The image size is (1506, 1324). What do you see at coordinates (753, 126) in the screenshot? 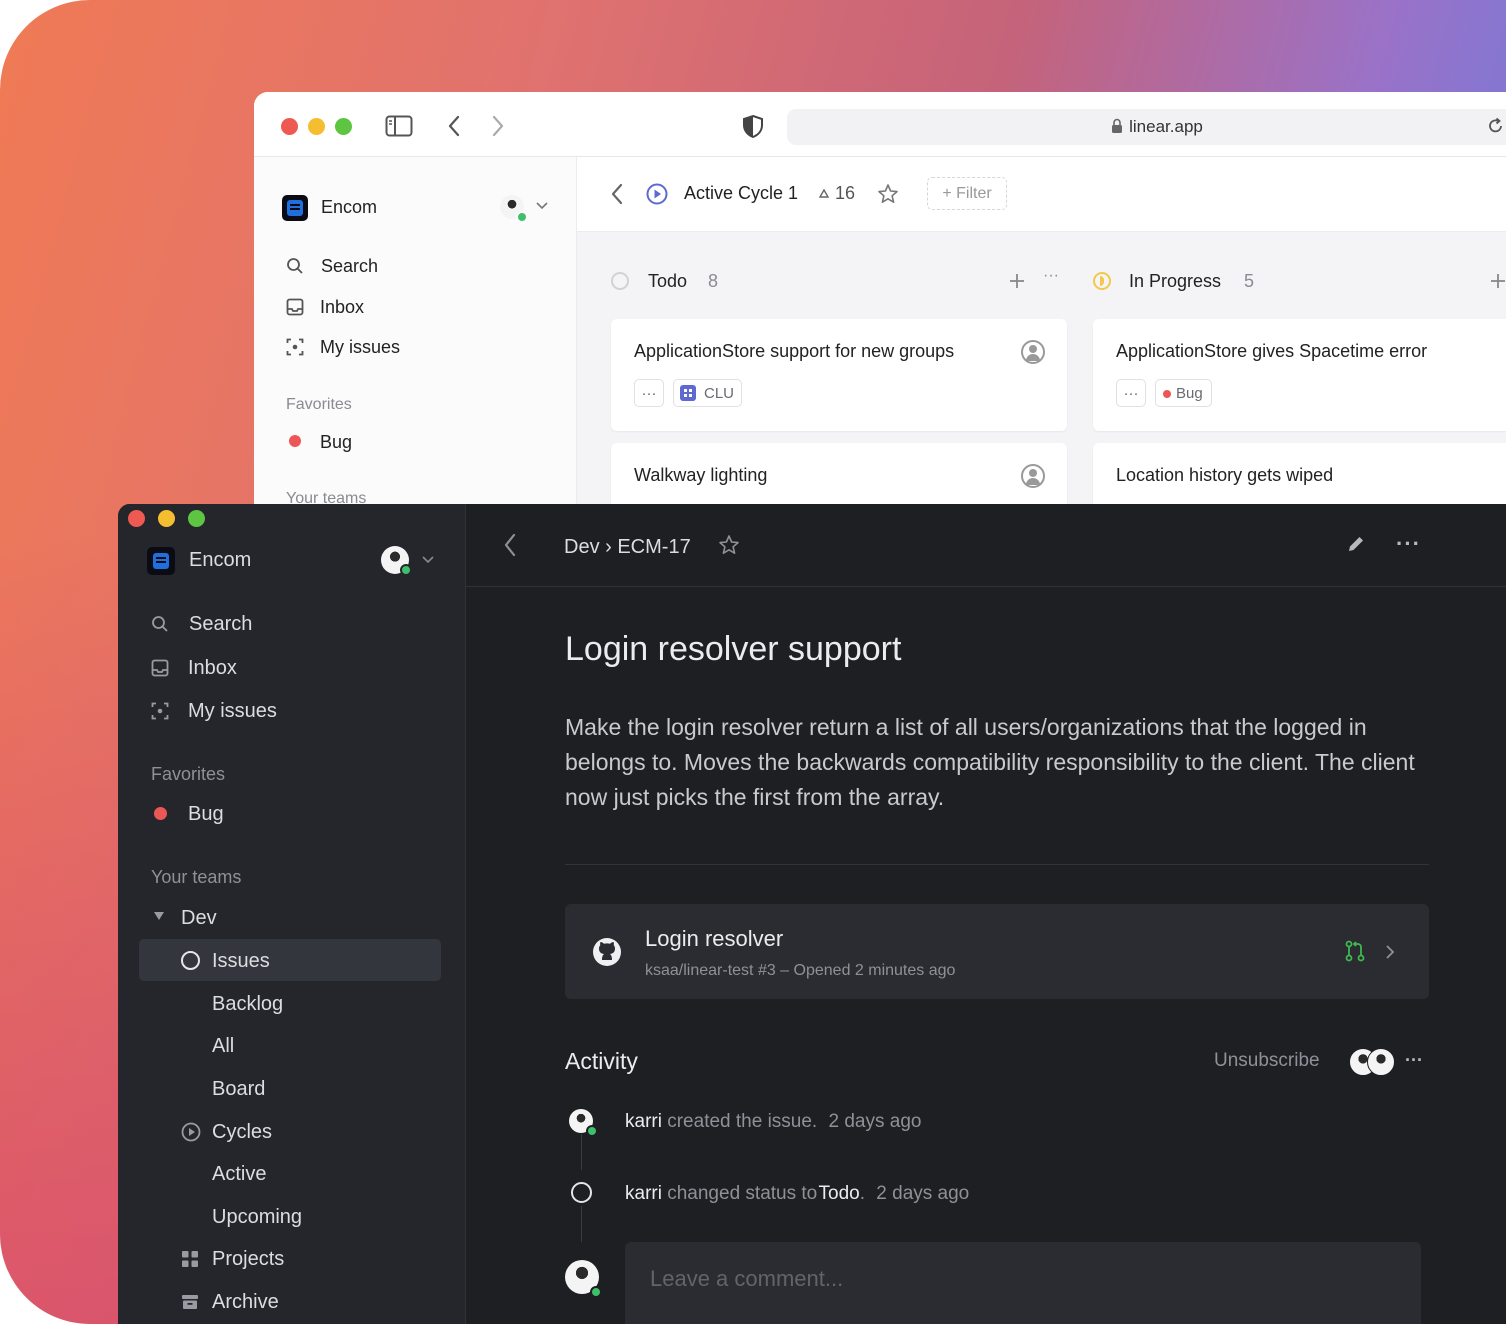
I see `privacy-shield-icon` at bounding box center [753, 126].